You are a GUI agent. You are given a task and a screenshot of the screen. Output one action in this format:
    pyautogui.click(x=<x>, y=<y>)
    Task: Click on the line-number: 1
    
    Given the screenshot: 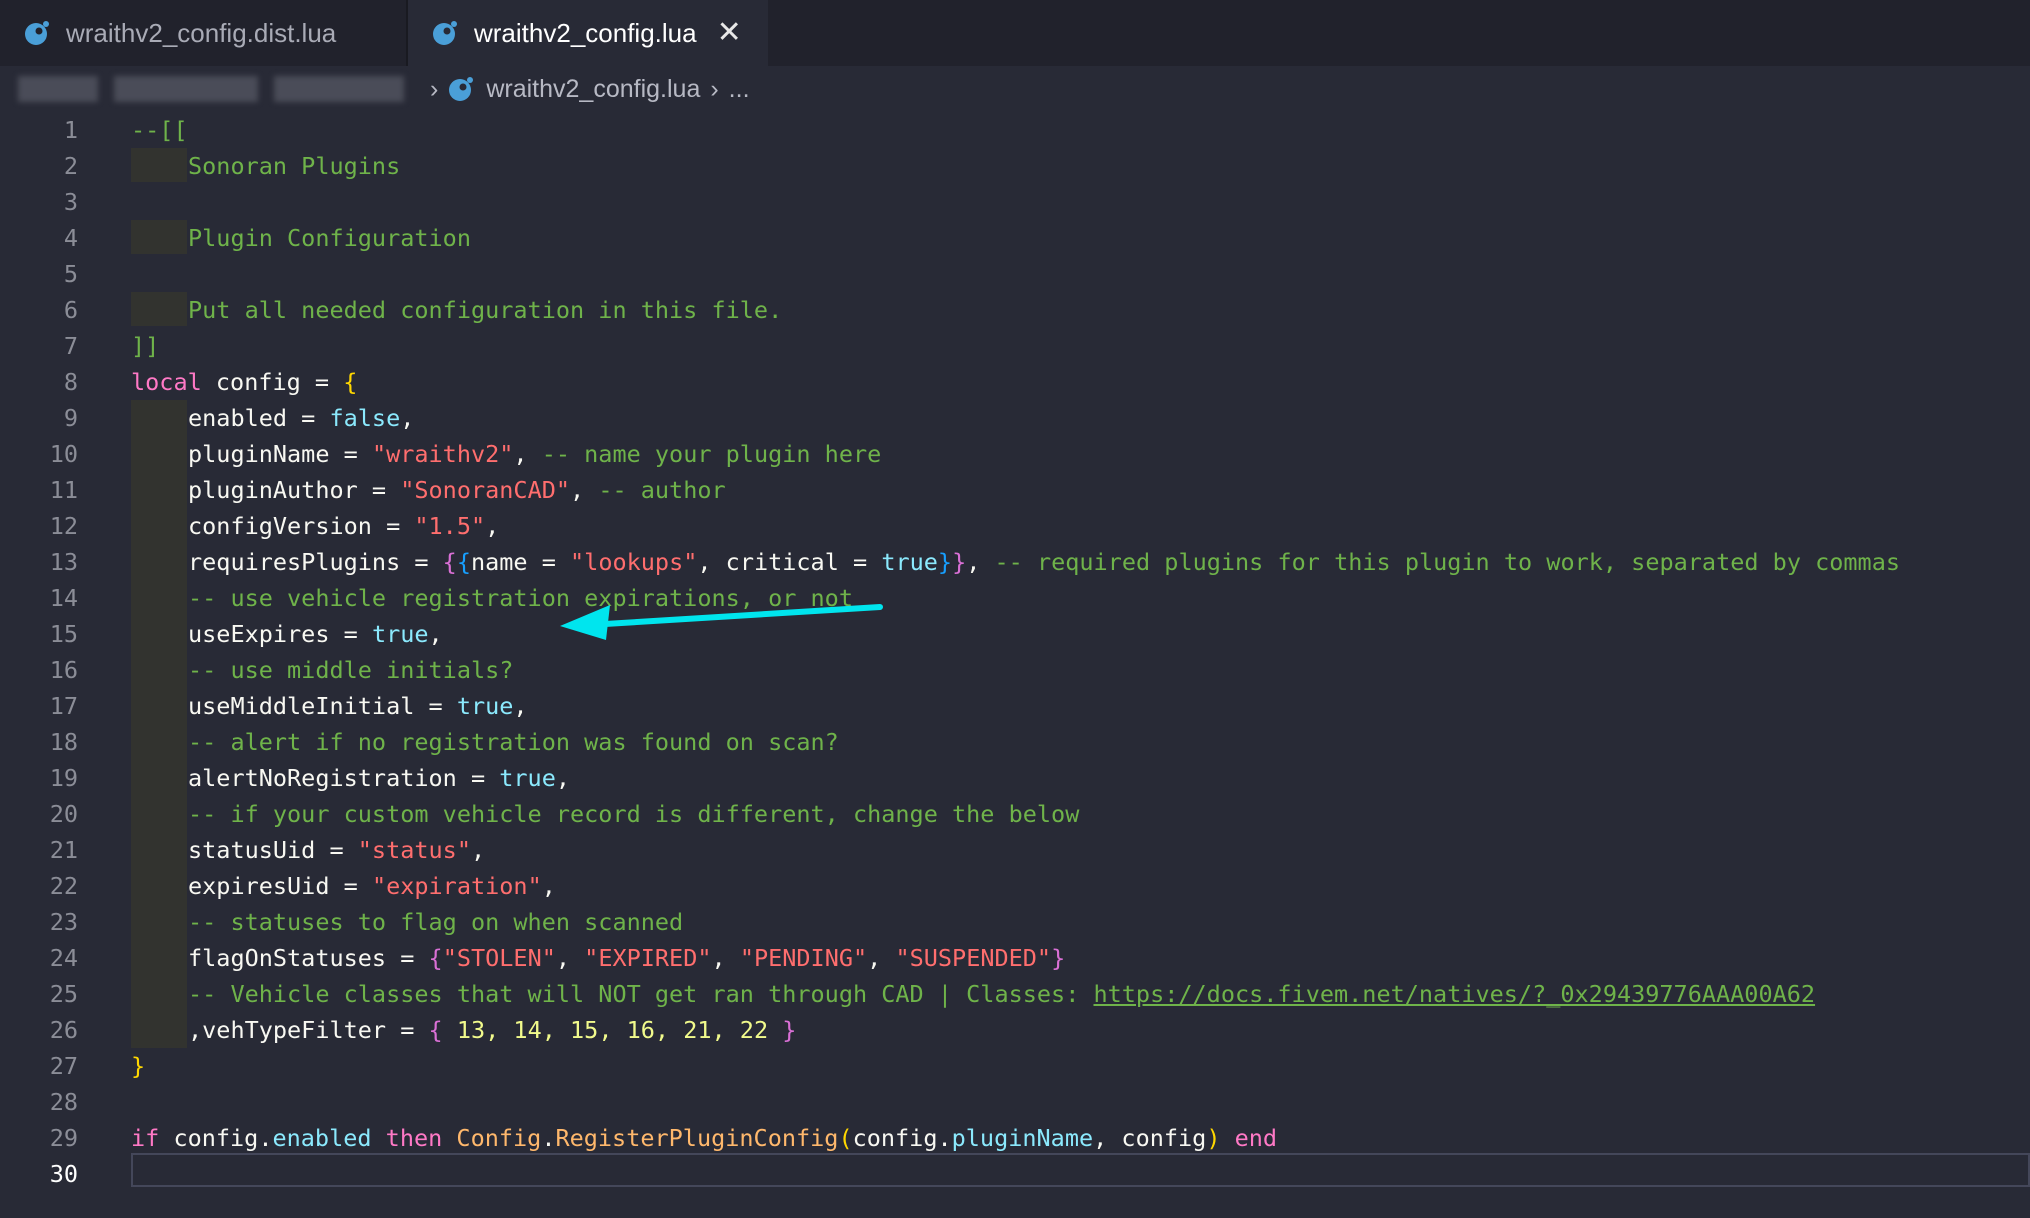 What is the action you would take?
    pyautogui.click(x=70, y=130)
    